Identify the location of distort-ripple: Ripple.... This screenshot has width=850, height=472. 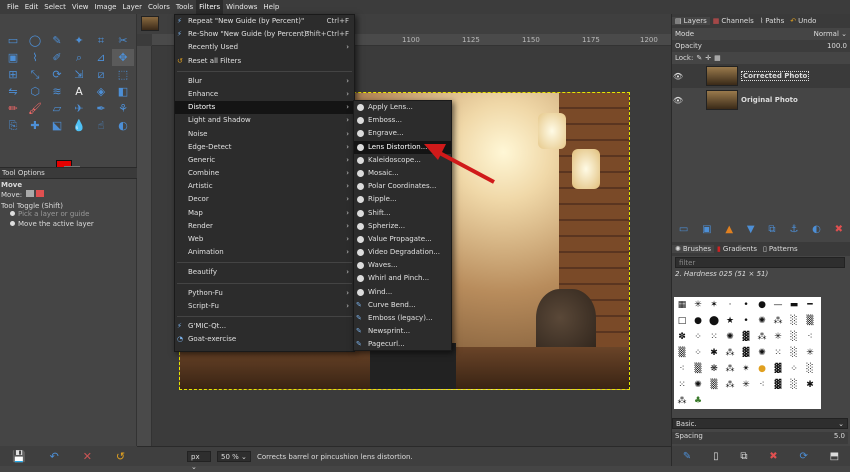
(402, 199).